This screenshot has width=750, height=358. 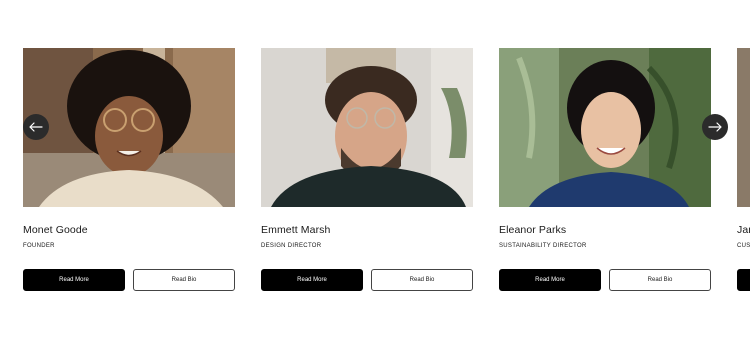 I want to click on team-member-name: Jam, so click(x=743, y=230).